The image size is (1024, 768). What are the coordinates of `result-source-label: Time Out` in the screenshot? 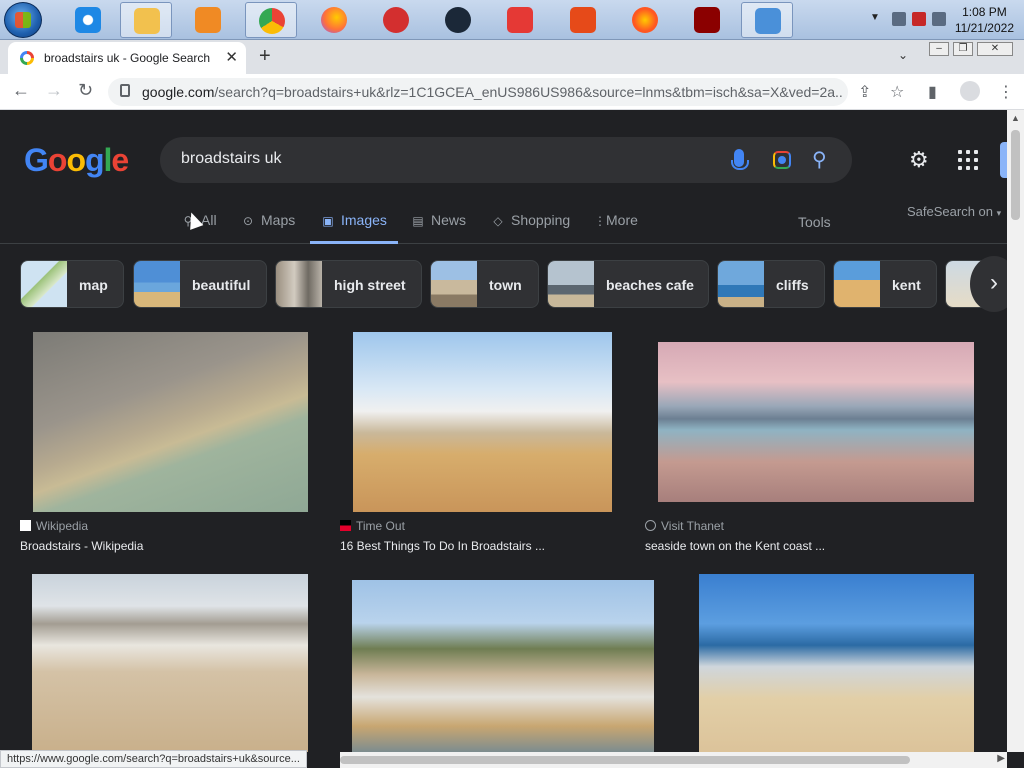 It's located at (380, 526).